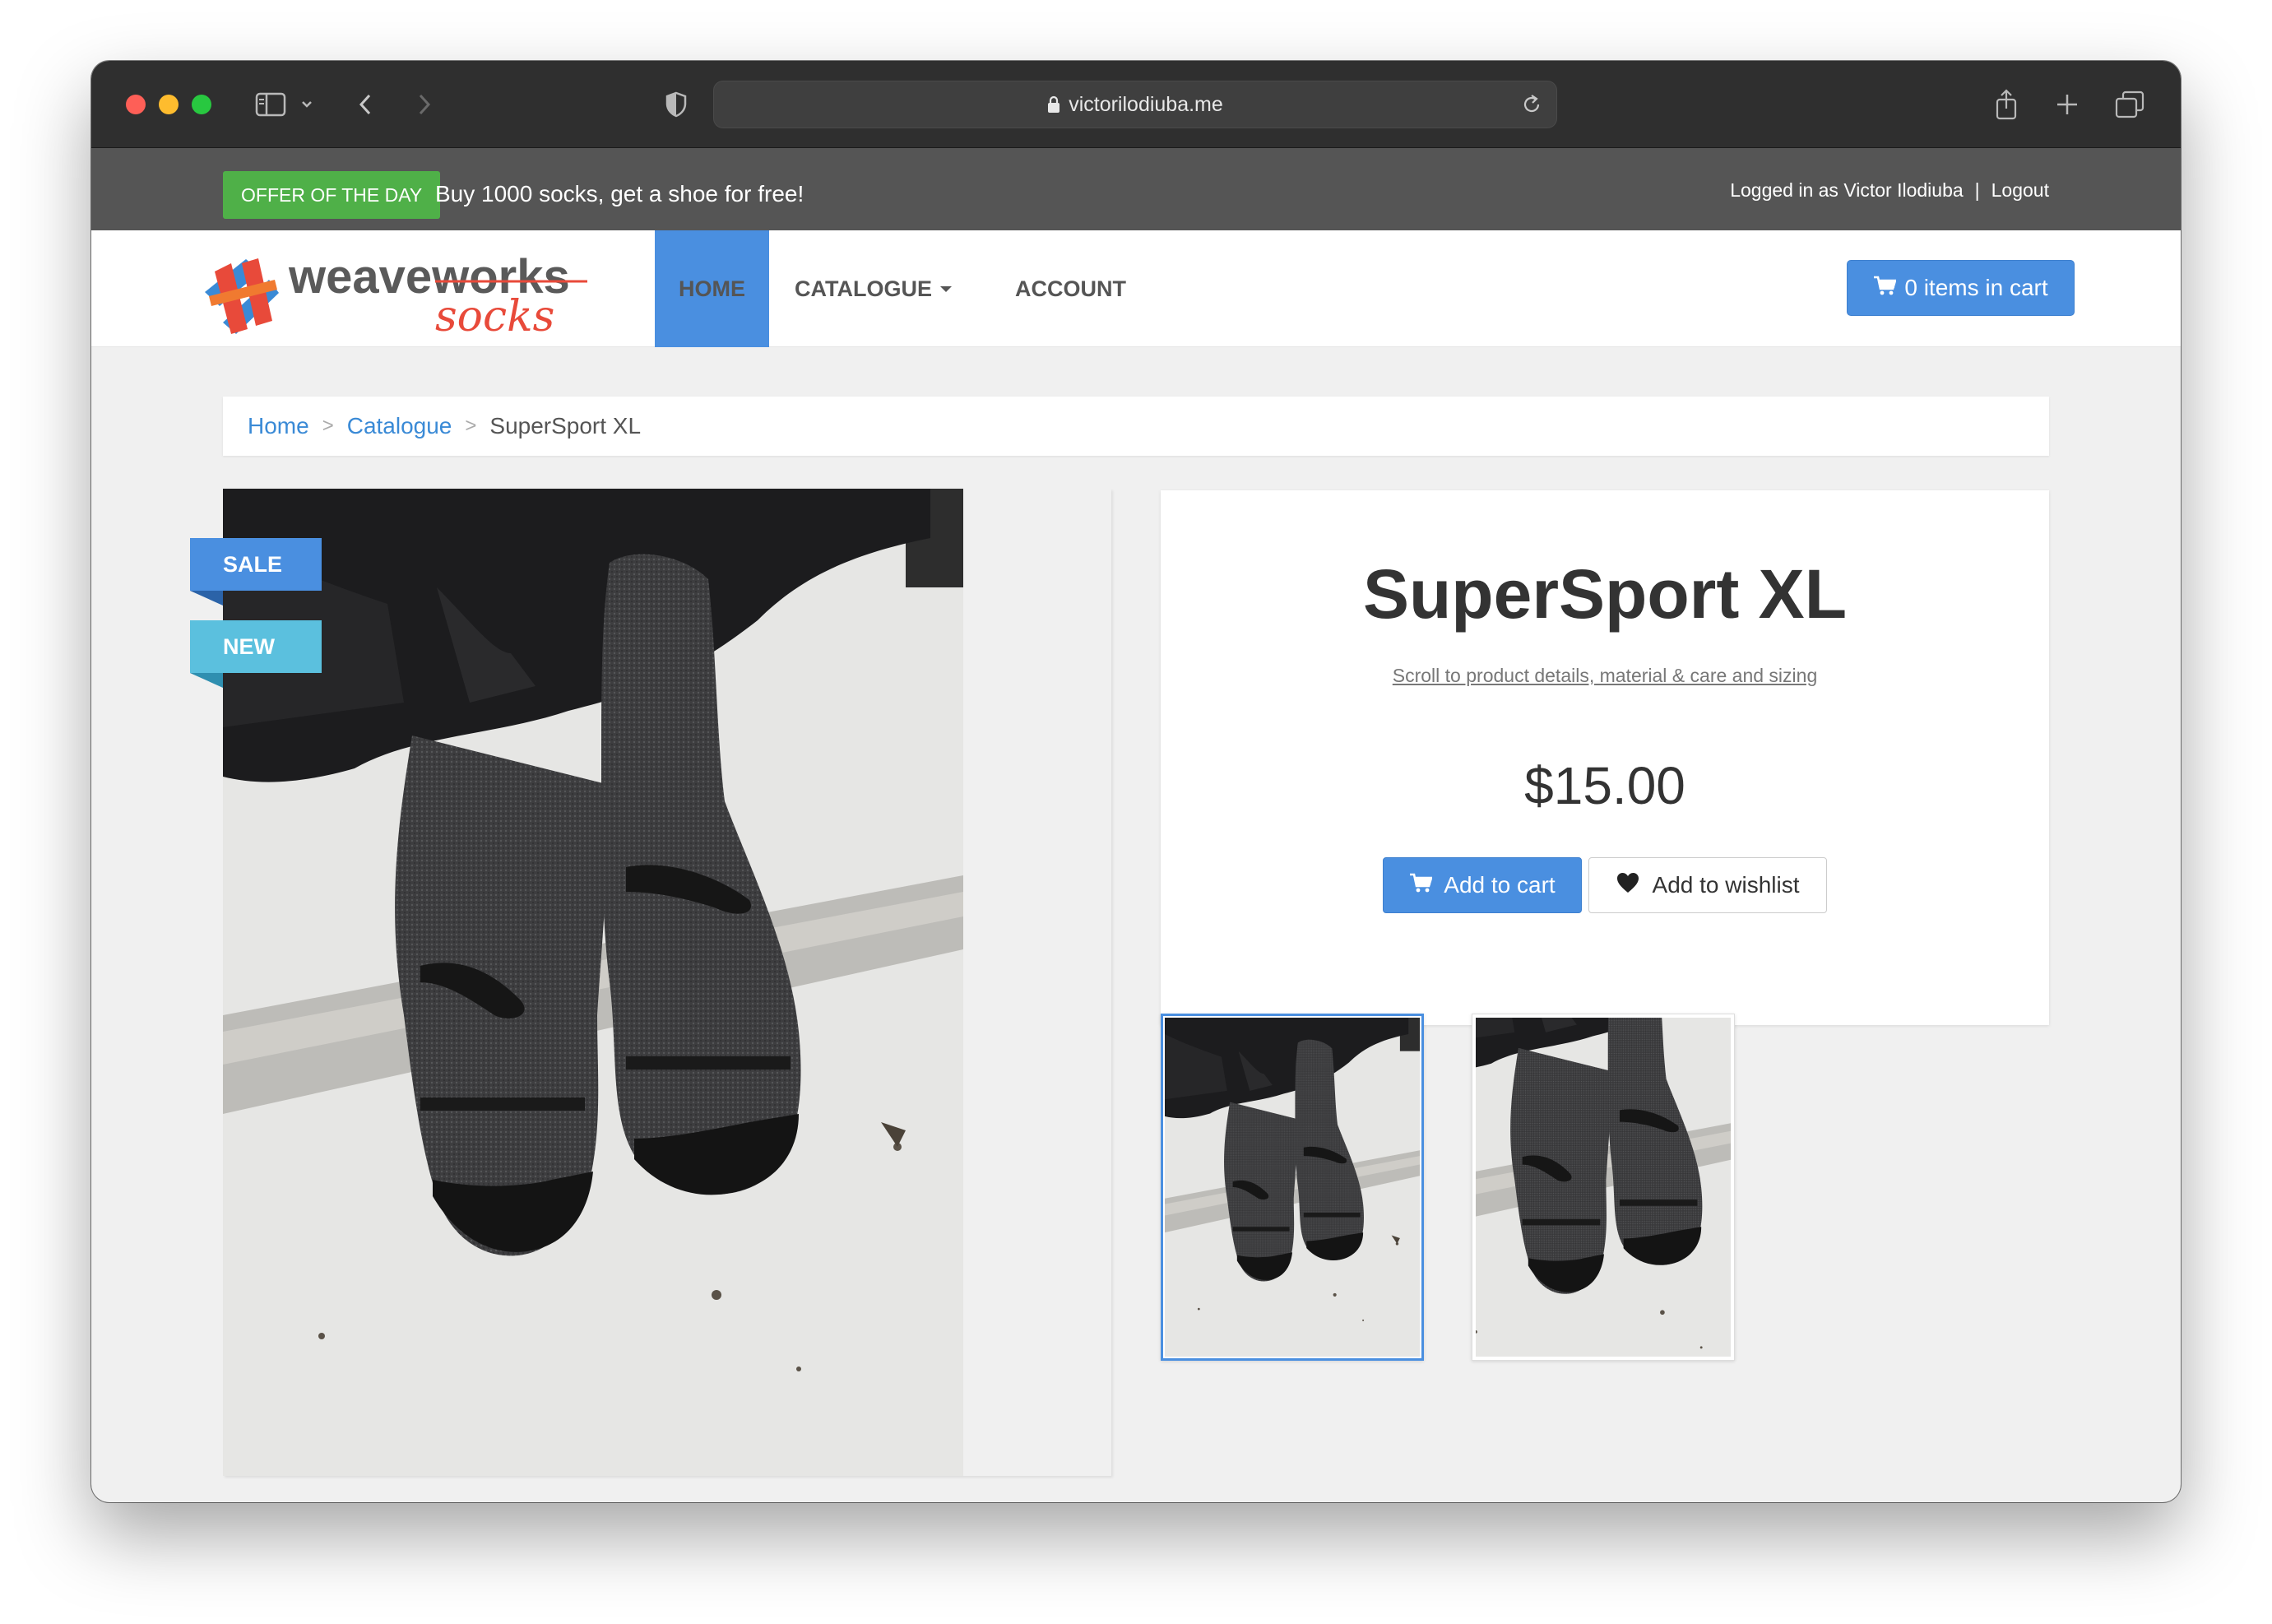  What do you see at coordinates (1627, 885) in the screenshot?
I see `heart-icon` at bounding box center [1627, 885].